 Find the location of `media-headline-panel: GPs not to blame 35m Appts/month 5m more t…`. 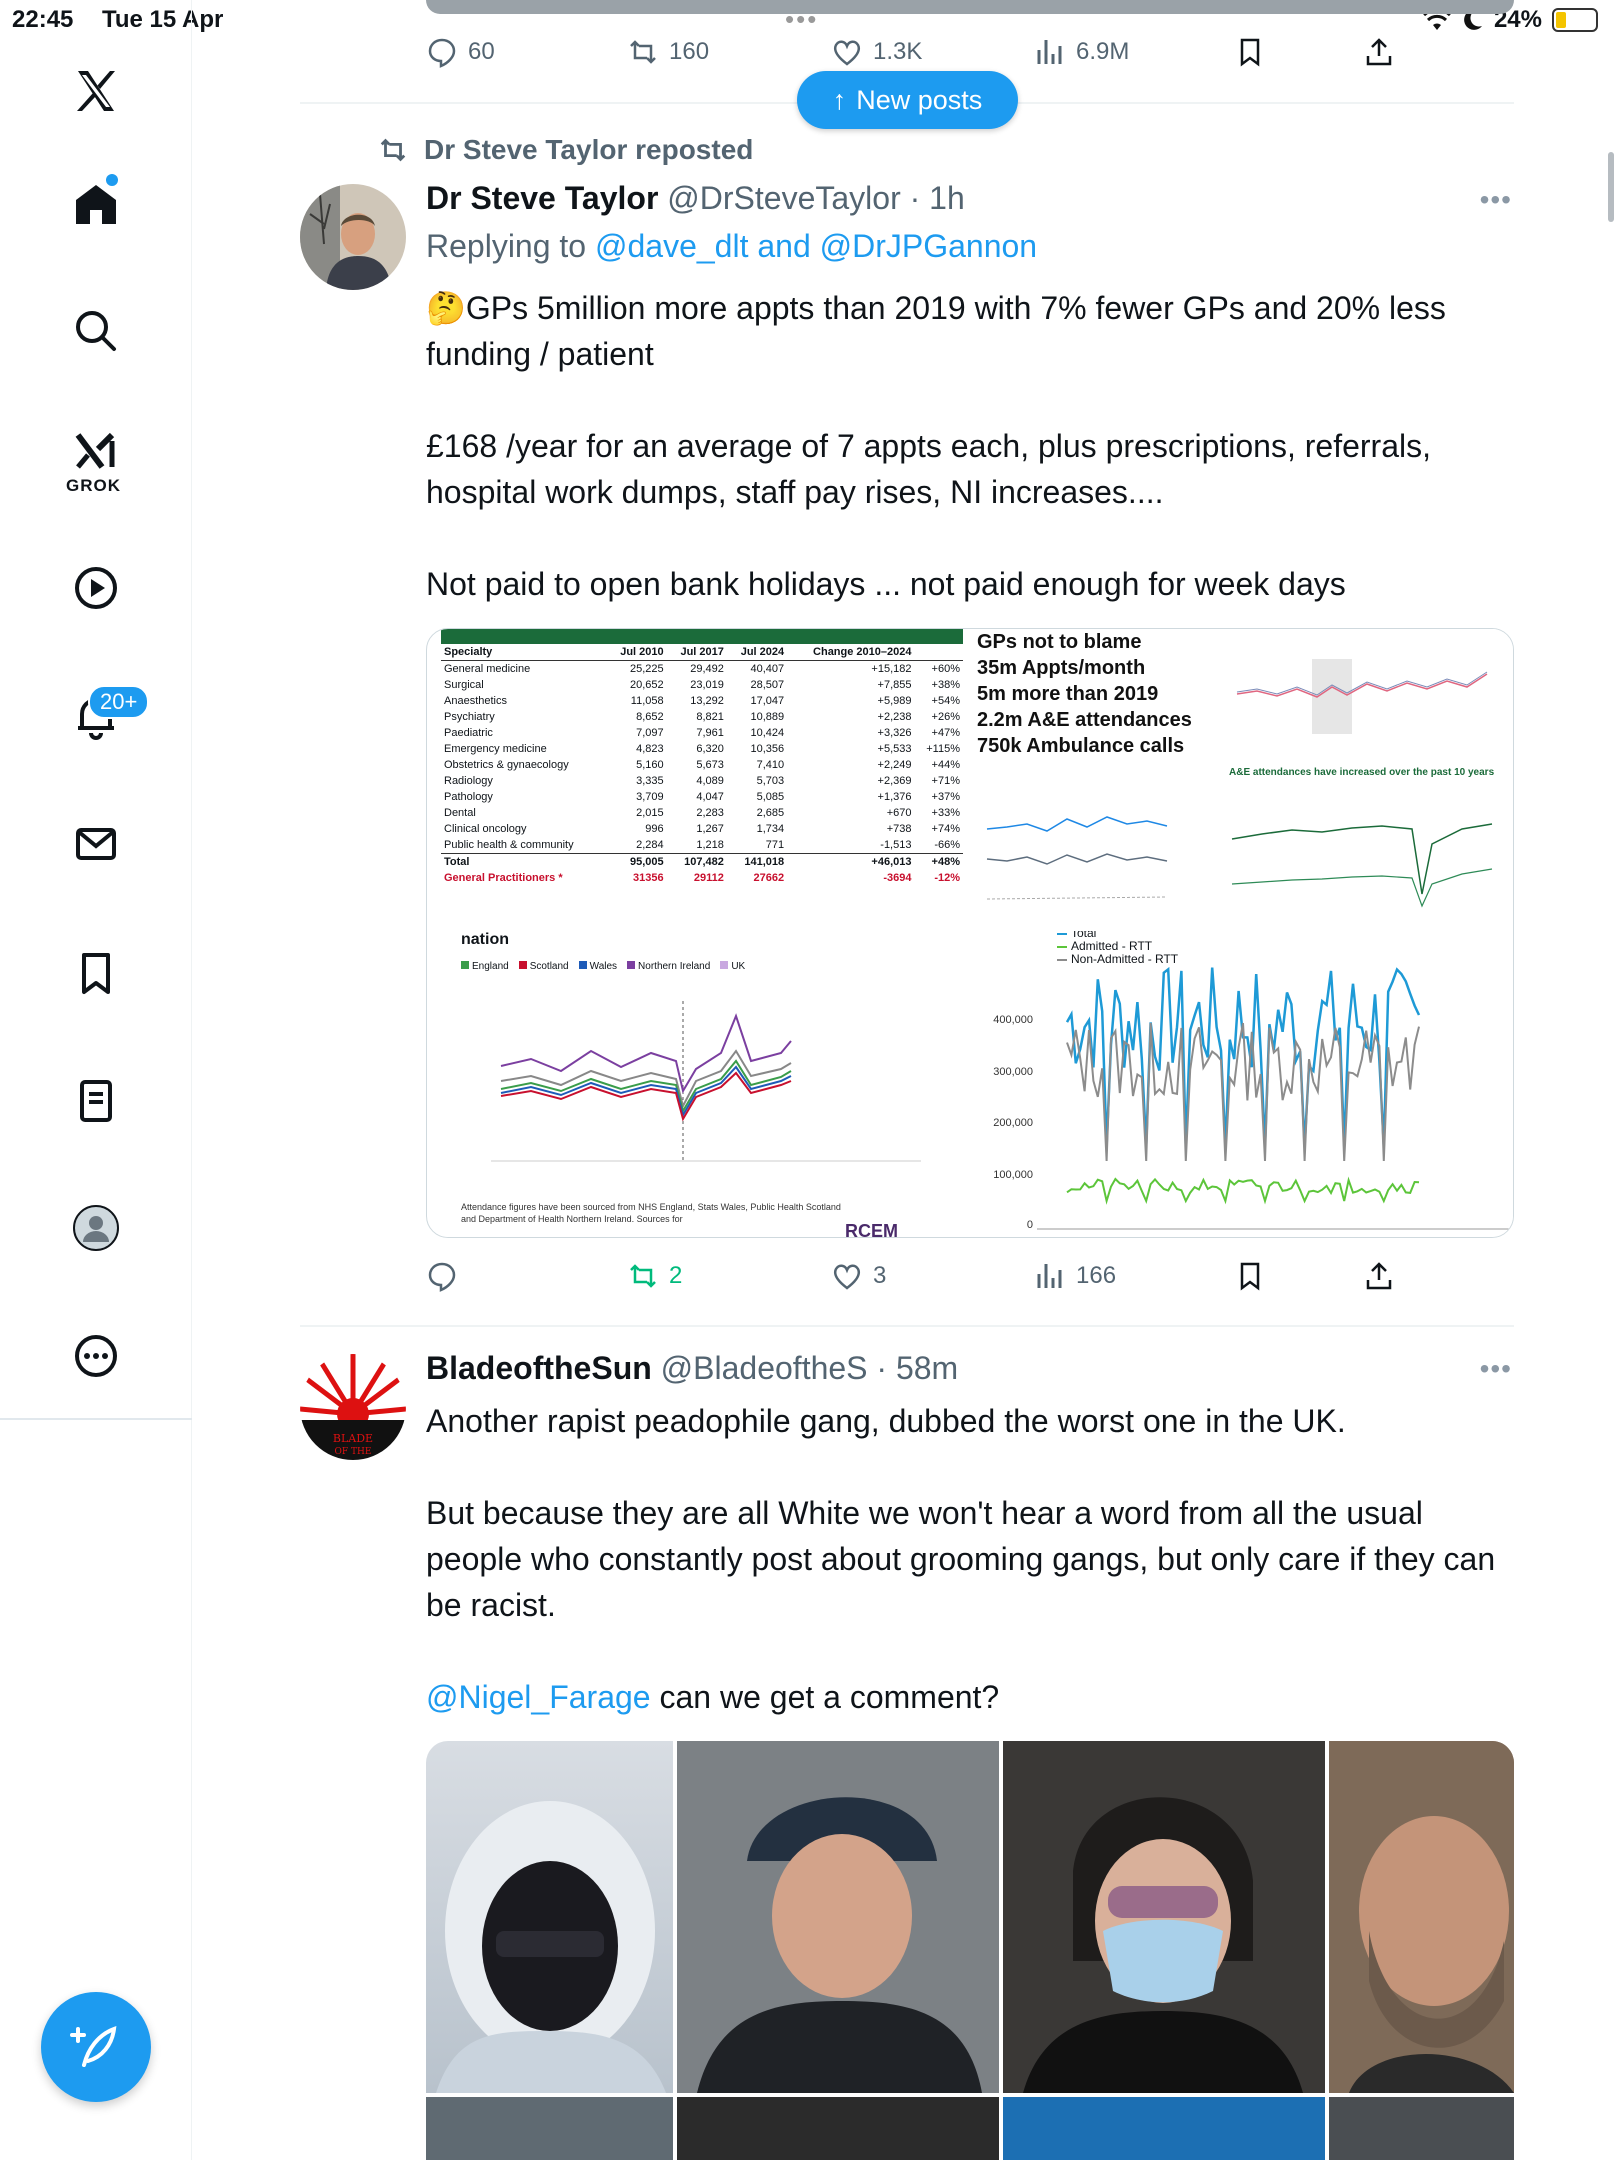

media-headline-panel: GPs not to blame 35m Appts/month 5m more t… is located at coordinates (1240, 779).